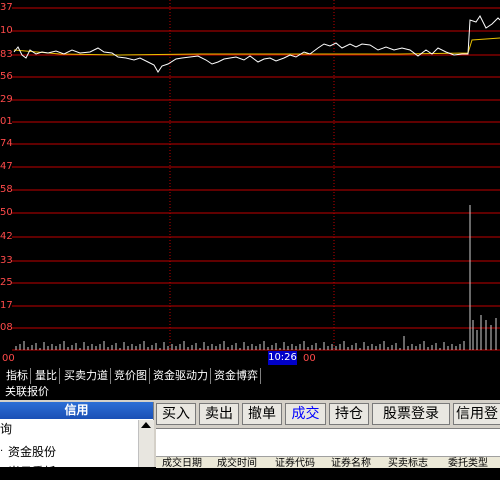 This screenshot has width=500, height=480. I want to click on tree-item-query: 询, so click(6, 429).